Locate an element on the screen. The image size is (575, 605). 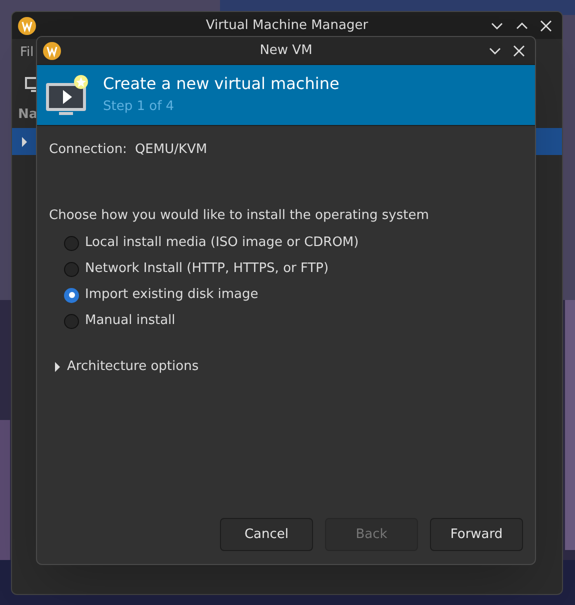
banner-subtitle: Step 1 of 4 is located at coordinates (139, 107).